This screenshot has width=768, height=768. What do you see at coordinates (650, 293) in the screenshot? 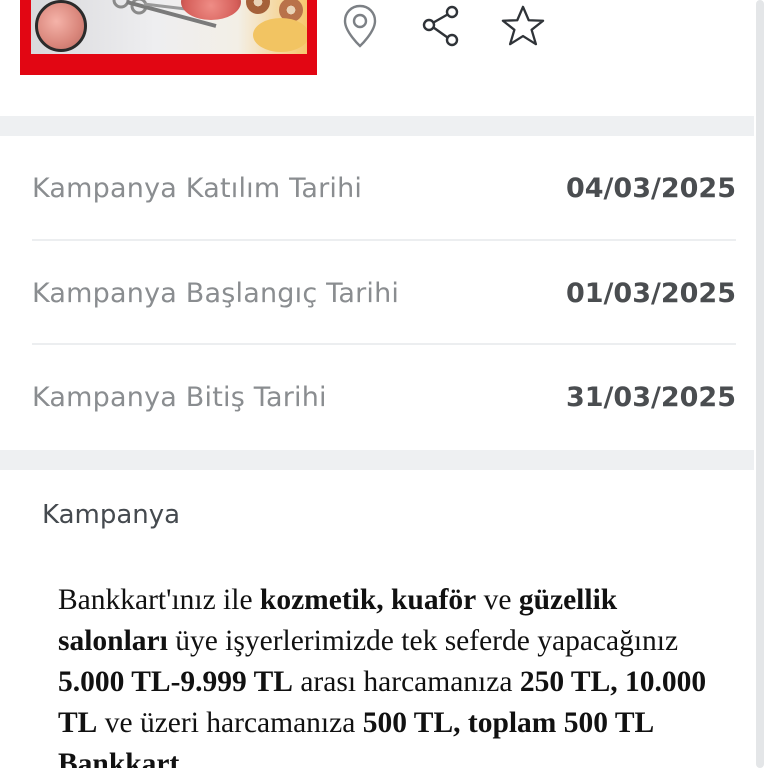
I see `start-date-value: 01/03/2025` at bounding box center [650, 293].